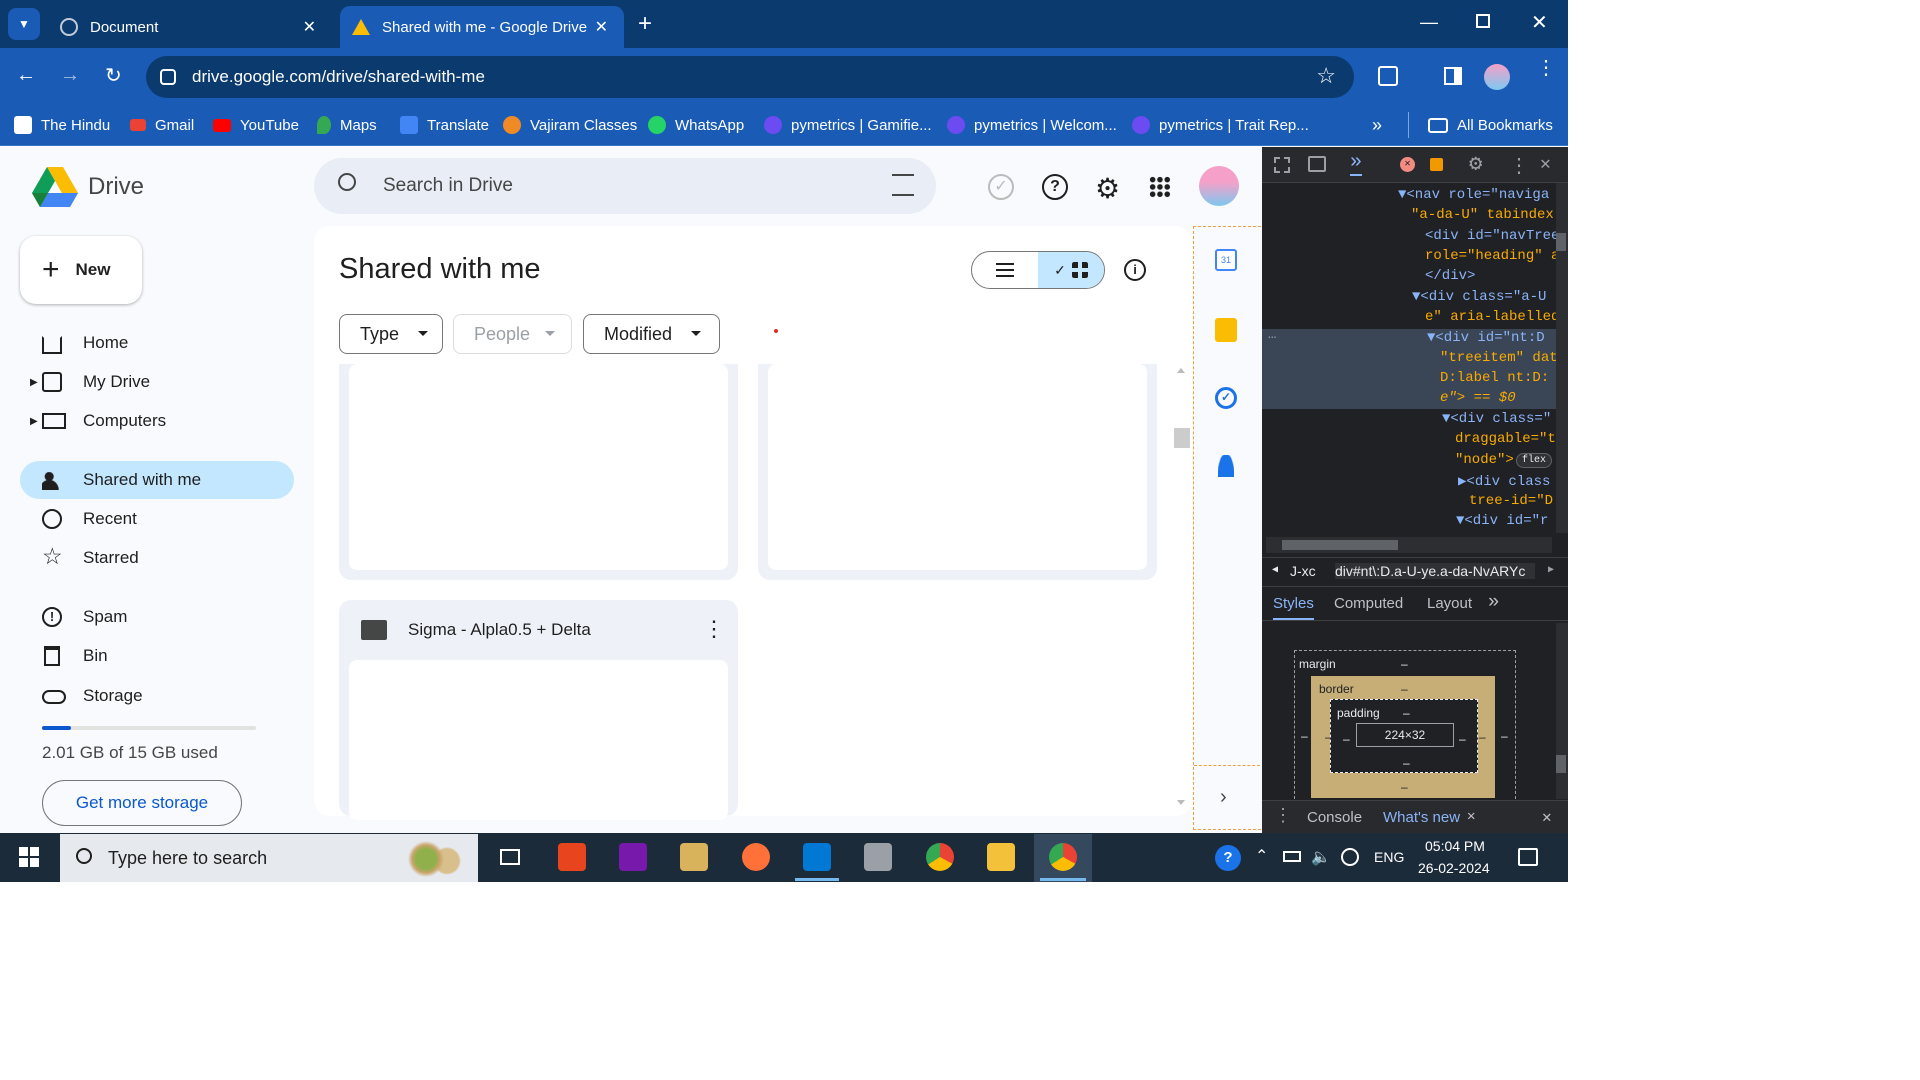 This screenshot has width=1920, height=1080. Describe the element at coordinates (1506, 521) in the screenshot. I see `code-line: ▼<div id="r` at that location.